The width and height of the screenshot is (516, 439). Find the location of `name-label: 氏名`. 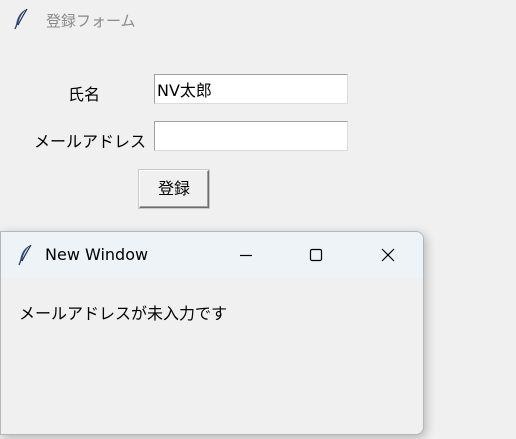

name-label: 氏名 is located at coordinates (84, 94).